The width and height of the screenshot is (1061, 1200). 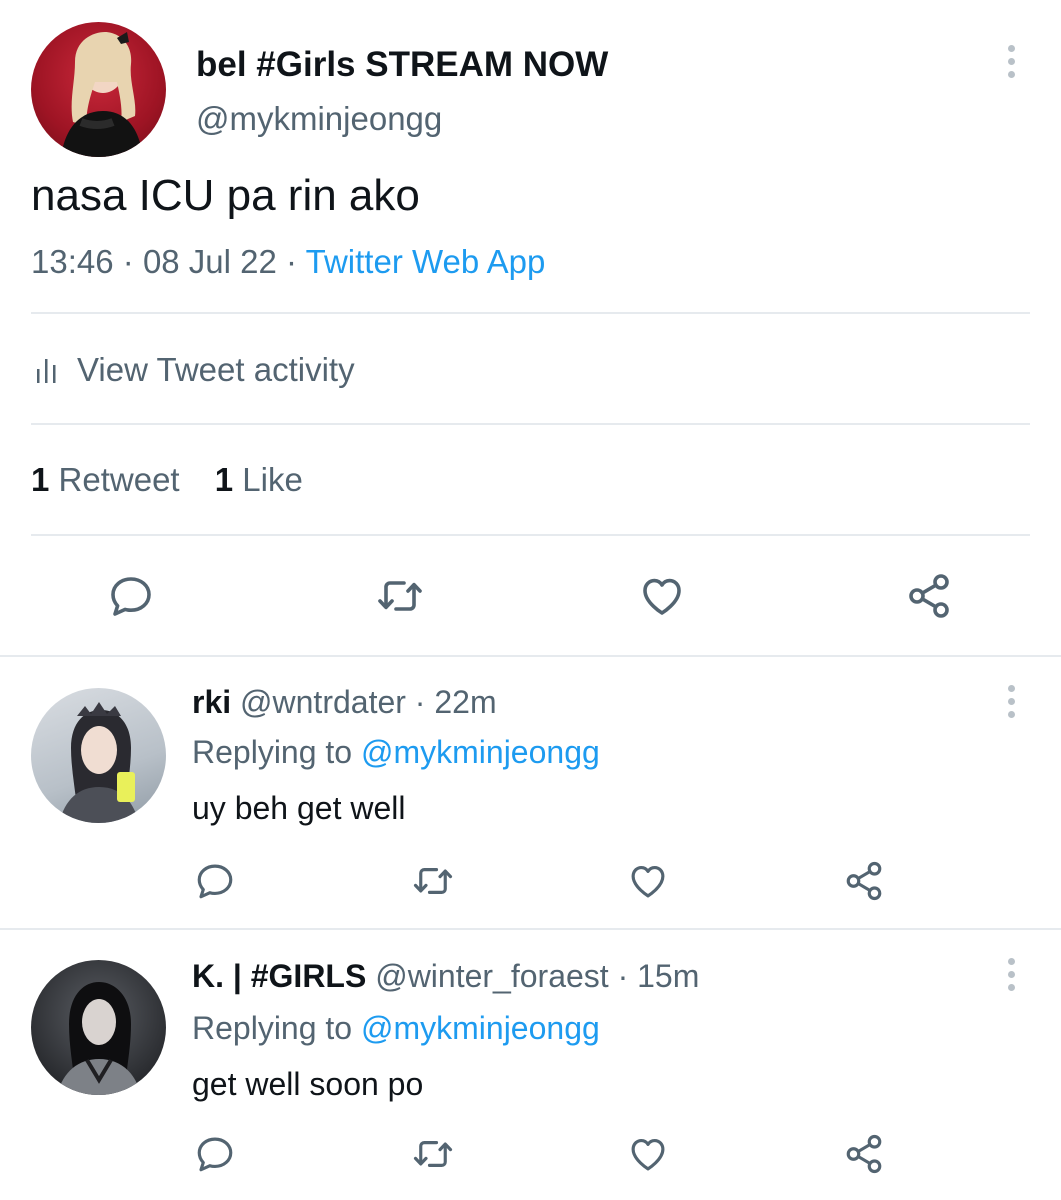 What do you see at coordinates (216, 369) in the screenshot?
I see `view-tweet-activity-label: View Tweet activity` at bounding box center [216, 369].